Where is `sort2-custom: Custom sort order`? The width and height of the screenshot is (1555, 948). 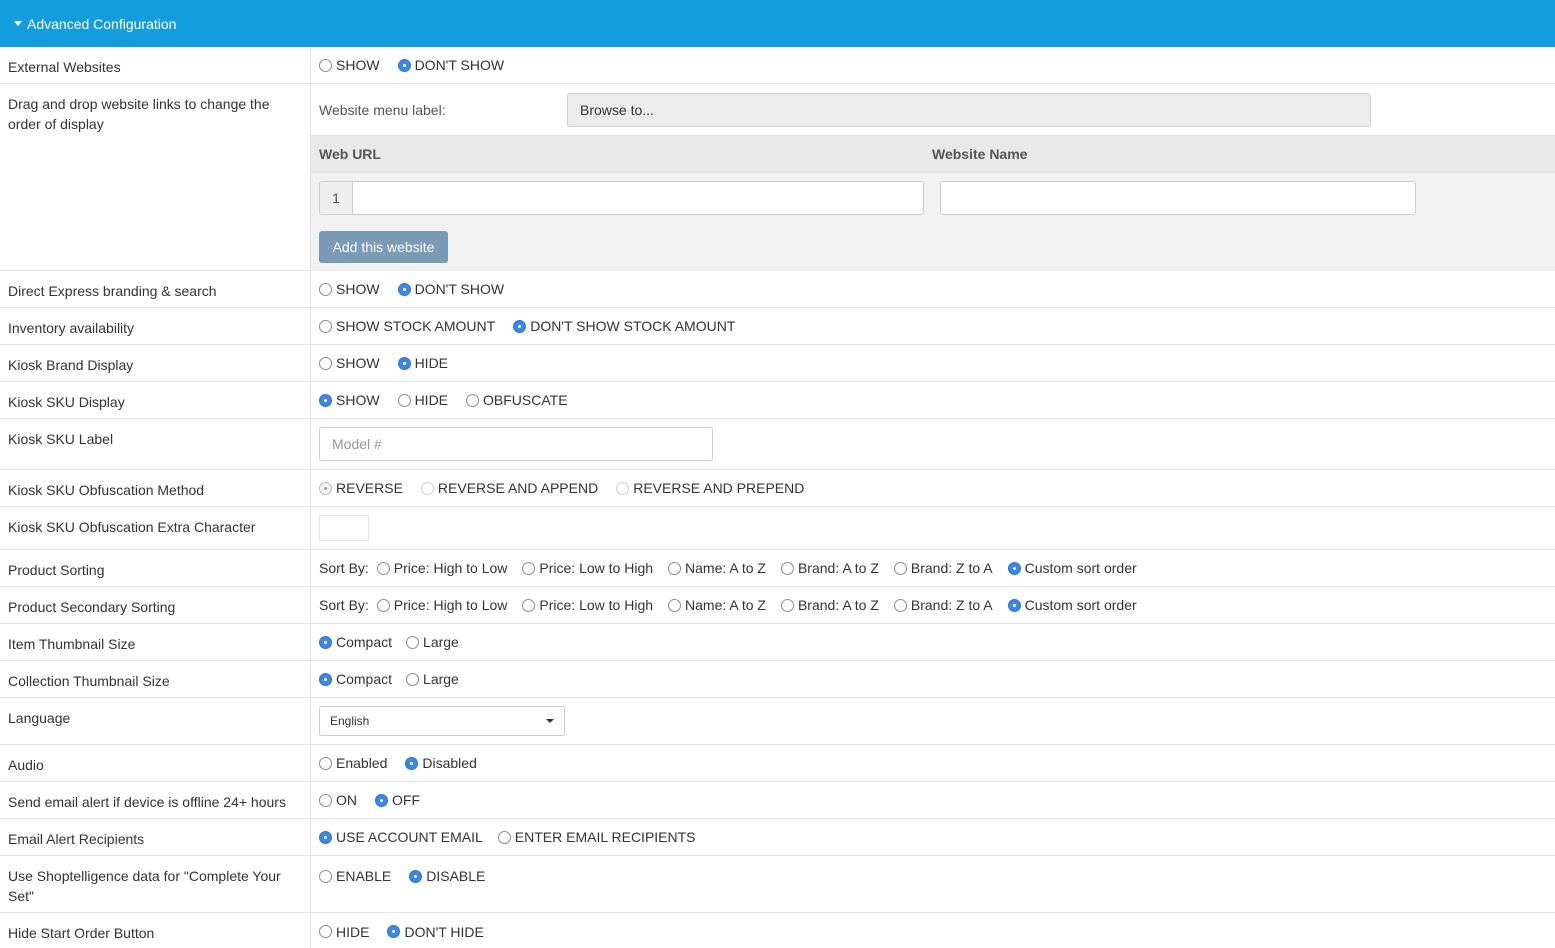
sort2-custom: Custom sort order is located at coordinates (1072, 605).